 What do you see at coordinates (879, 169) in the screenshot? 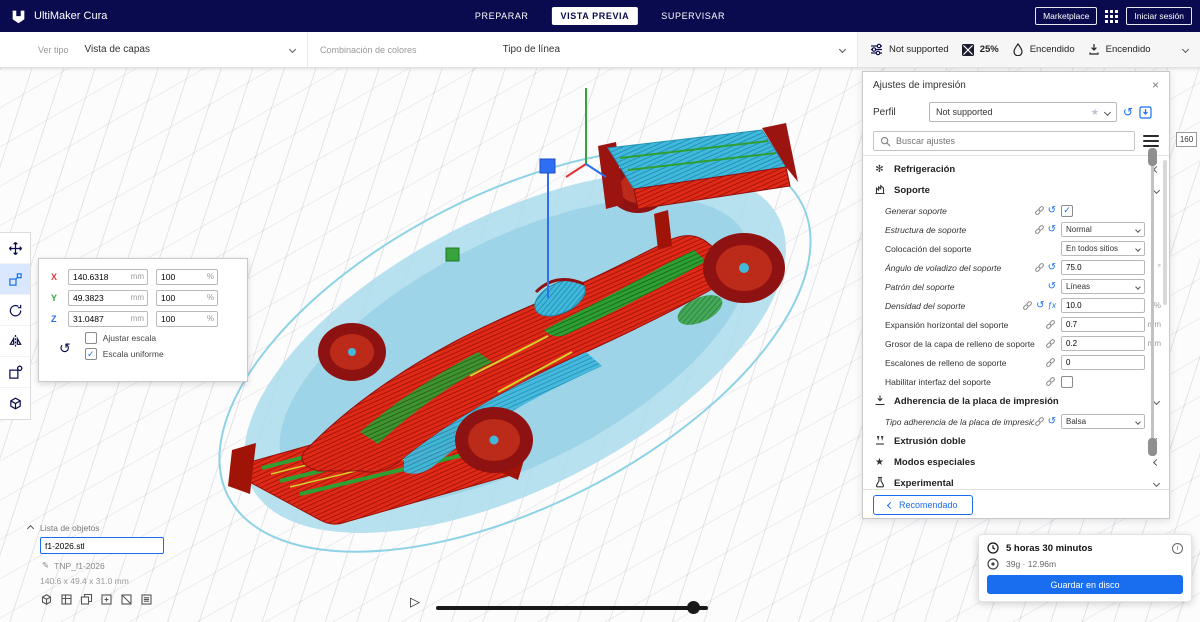
I see `fan-icon: ✻` at bounding box center [879, 169].